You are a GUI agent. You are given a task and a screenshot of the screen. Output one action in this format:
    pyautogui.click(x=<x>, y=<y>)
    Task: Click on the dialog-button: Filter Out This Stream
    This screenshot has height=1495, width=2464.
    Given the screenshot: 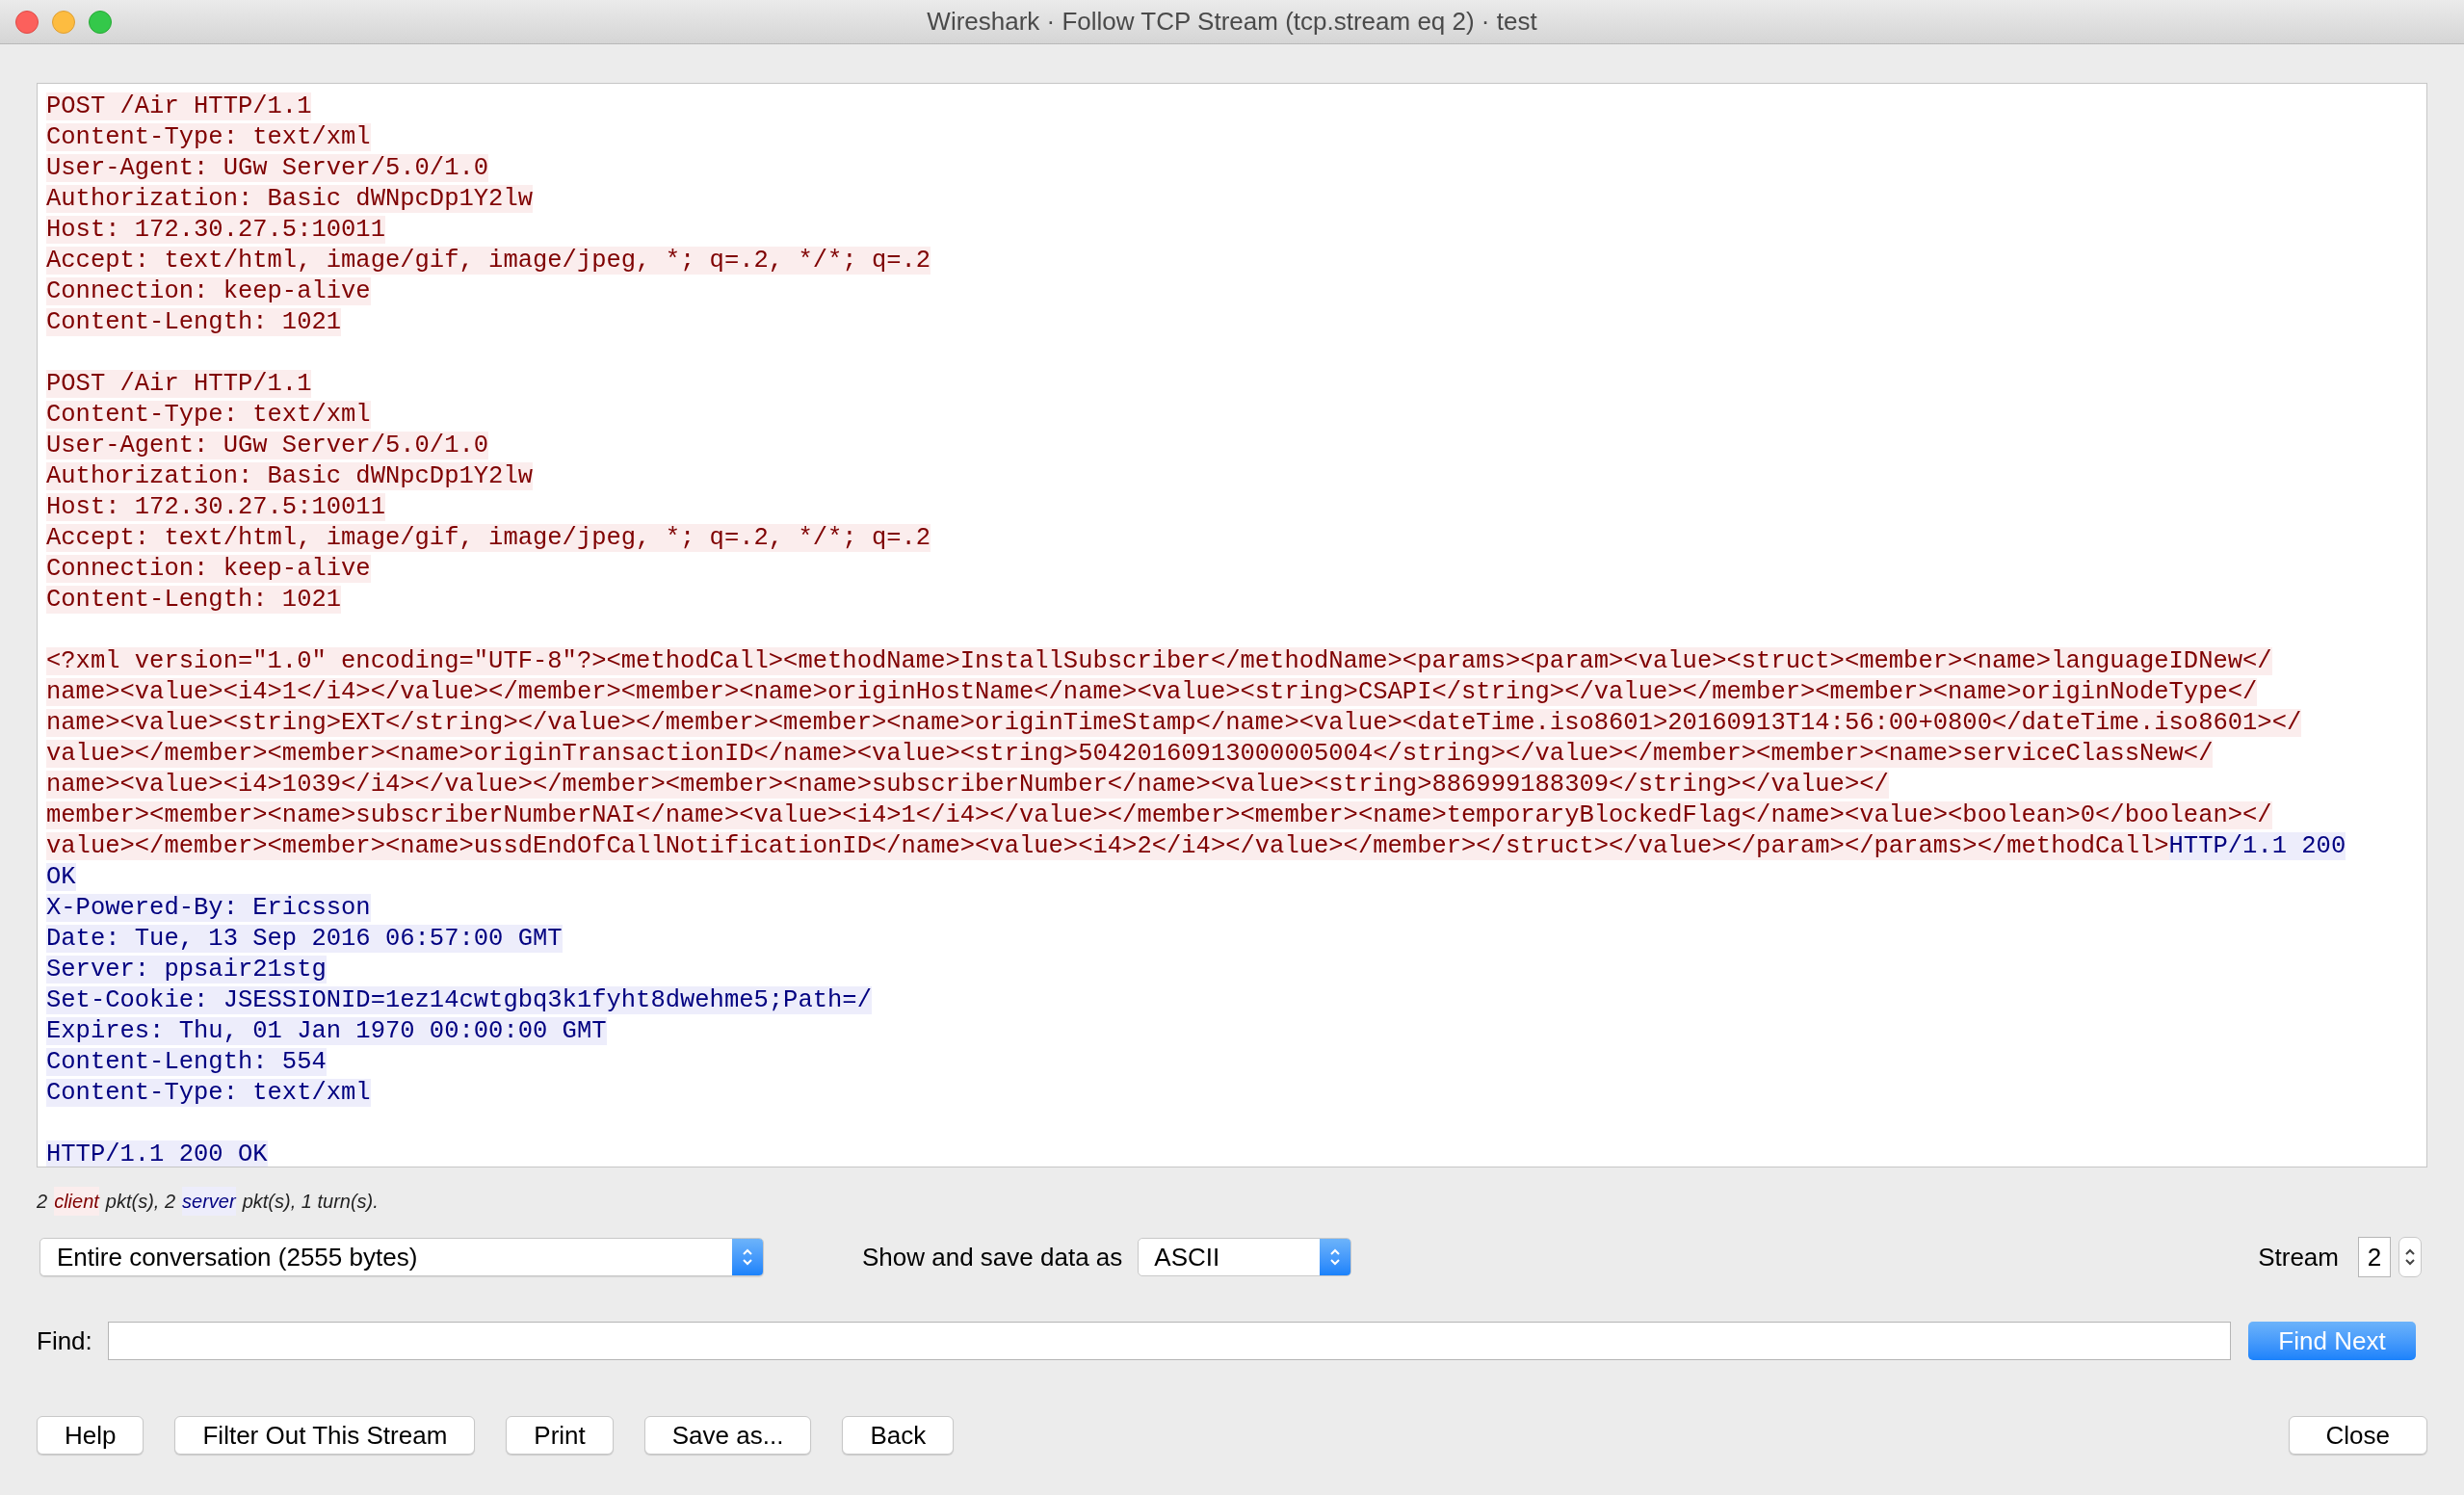 What is the action you would take?
    pyautogui.click(x=325, y=1435)
    